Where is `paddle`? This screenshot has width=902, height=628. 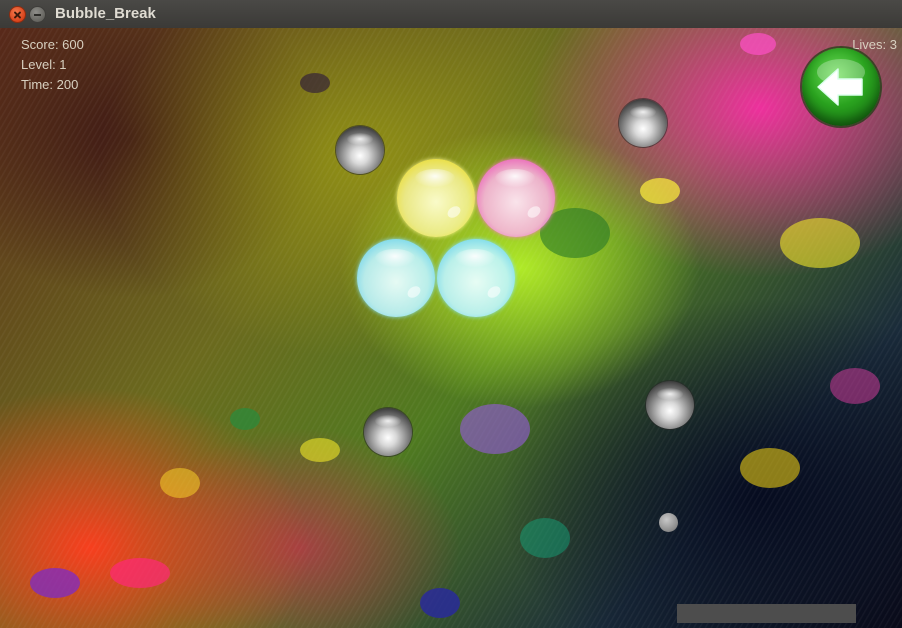
paddle is located at coordinates (766, 613).